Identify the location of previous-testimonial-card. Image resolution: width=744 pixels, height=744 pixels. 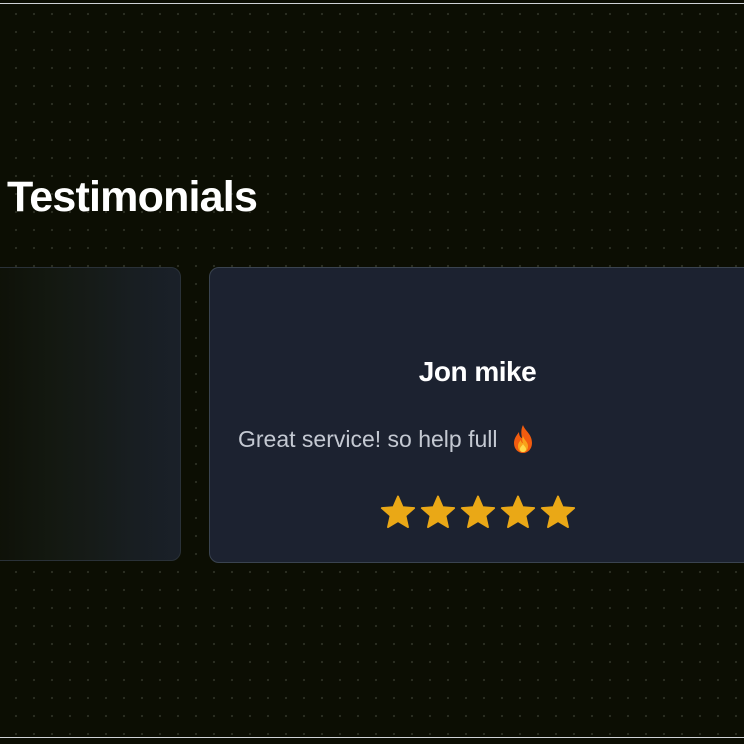
(90, 414).